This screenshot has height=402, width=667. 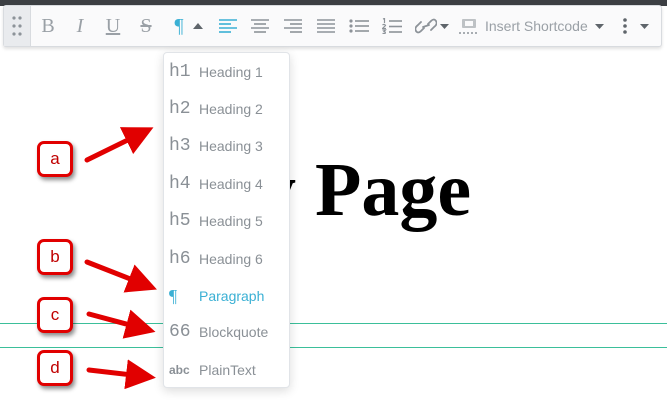 I want to click on insert-shortcode-dropdown: Insert Shortcode, so click(x=534, y=26).